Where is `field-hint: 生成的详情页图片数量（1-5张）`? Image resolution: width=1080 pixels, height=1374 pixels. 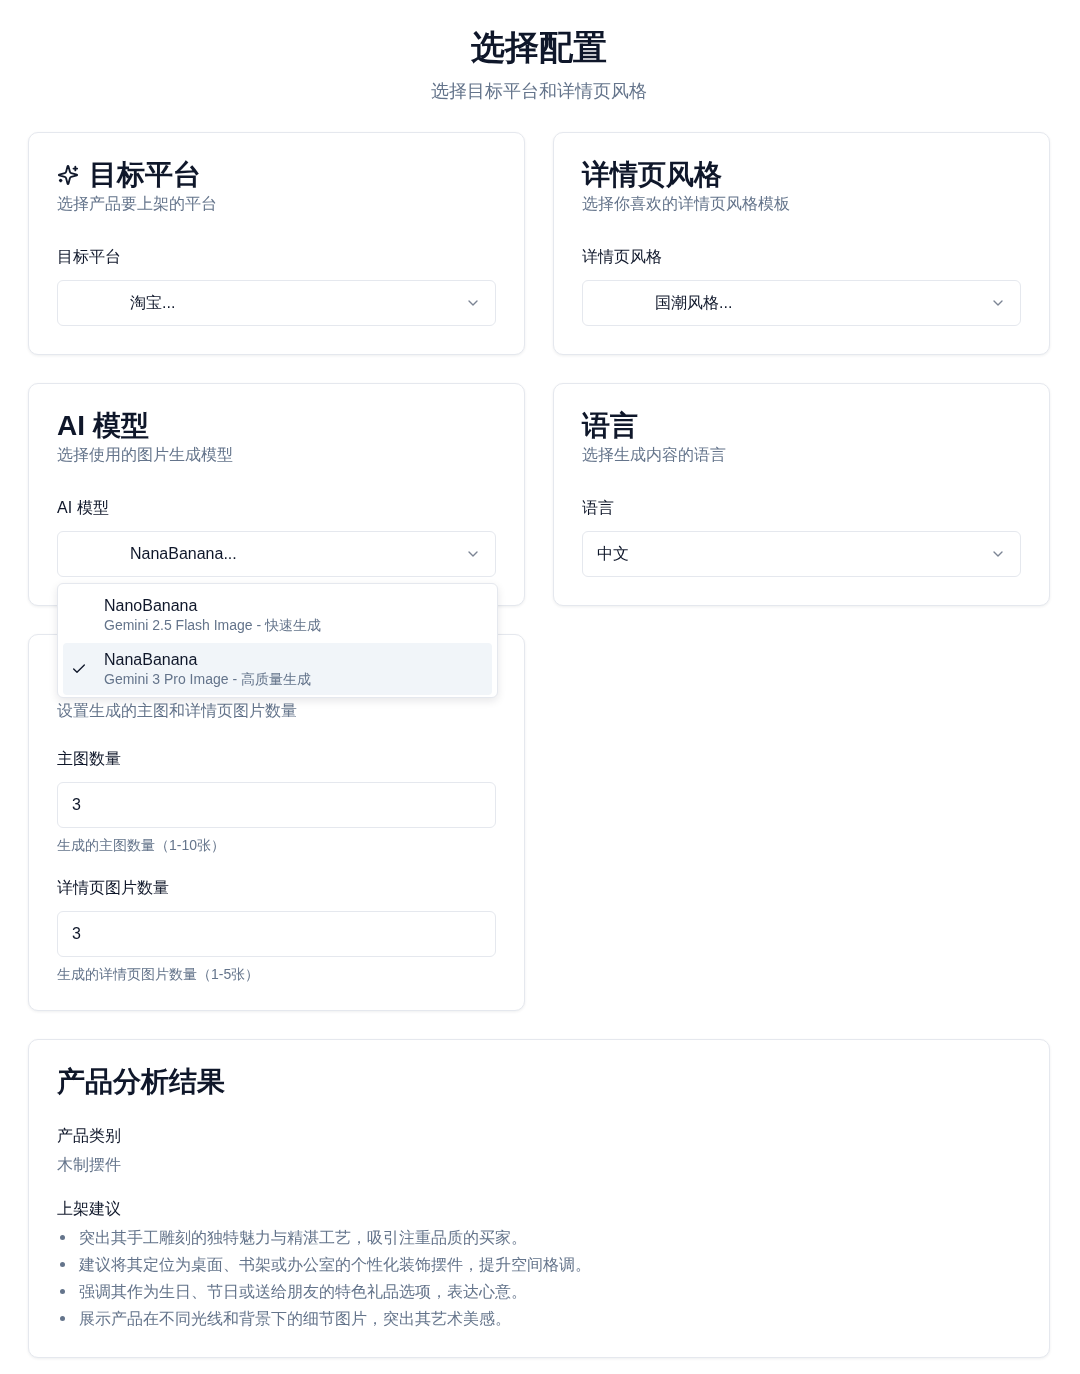
field-hint: 生成的详情页图片数量（1-5张） is located at coordinates (159, 974).